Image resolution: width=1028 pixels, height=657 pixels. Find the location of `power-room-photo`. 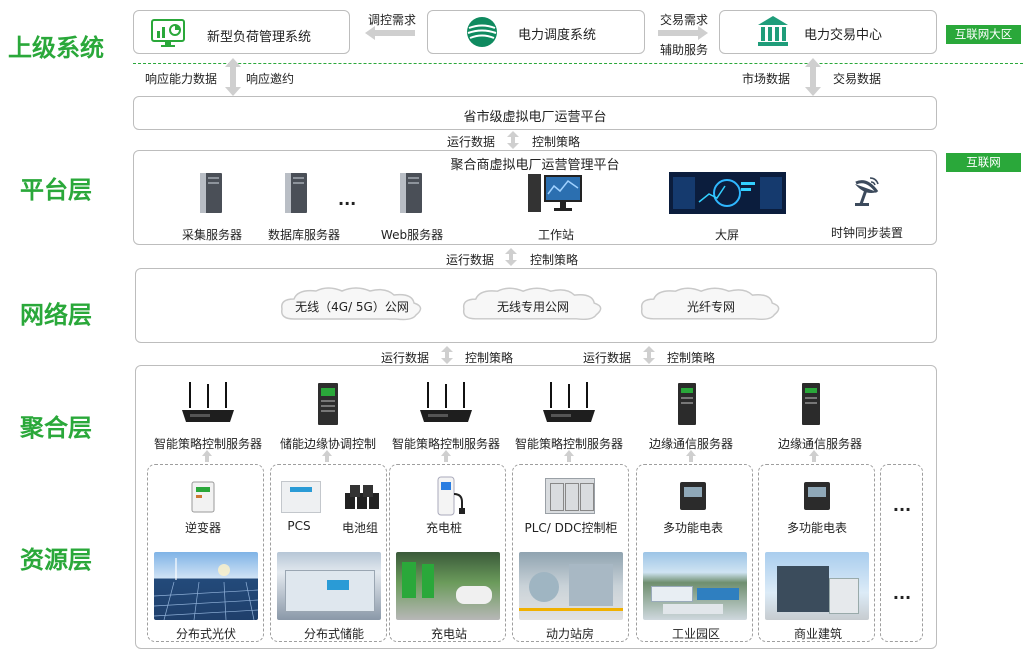

power-room-photo is located at coordinates (571, 586).